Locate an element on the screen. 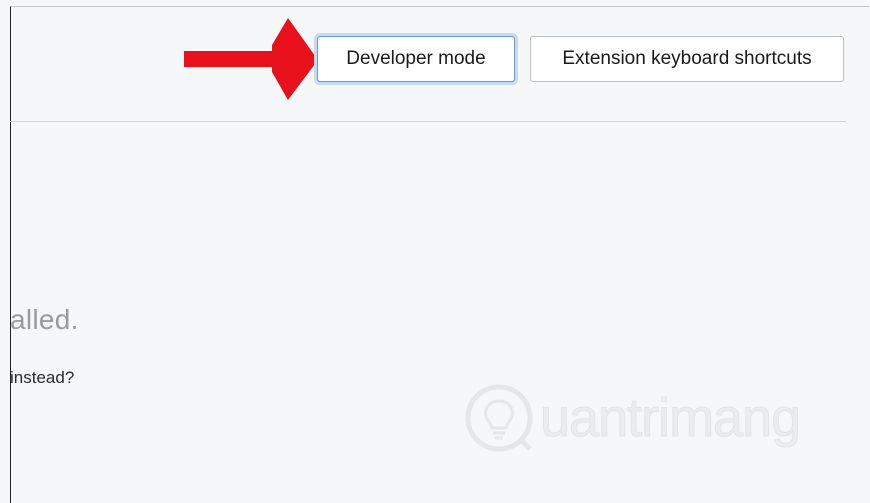  lightbulb-icon is located at coordinates (499, 418).